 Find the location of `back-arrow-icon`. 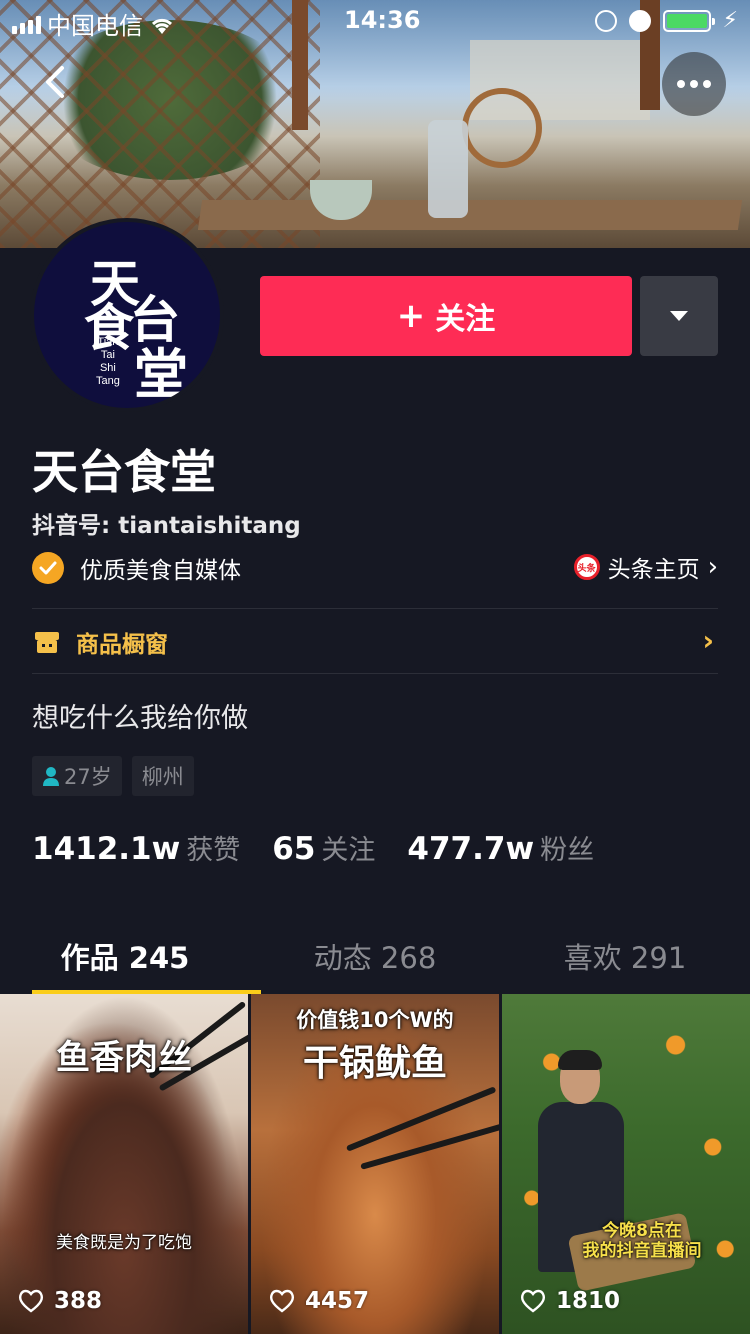

back-arrow-icon is located at coordinates (55, 82).